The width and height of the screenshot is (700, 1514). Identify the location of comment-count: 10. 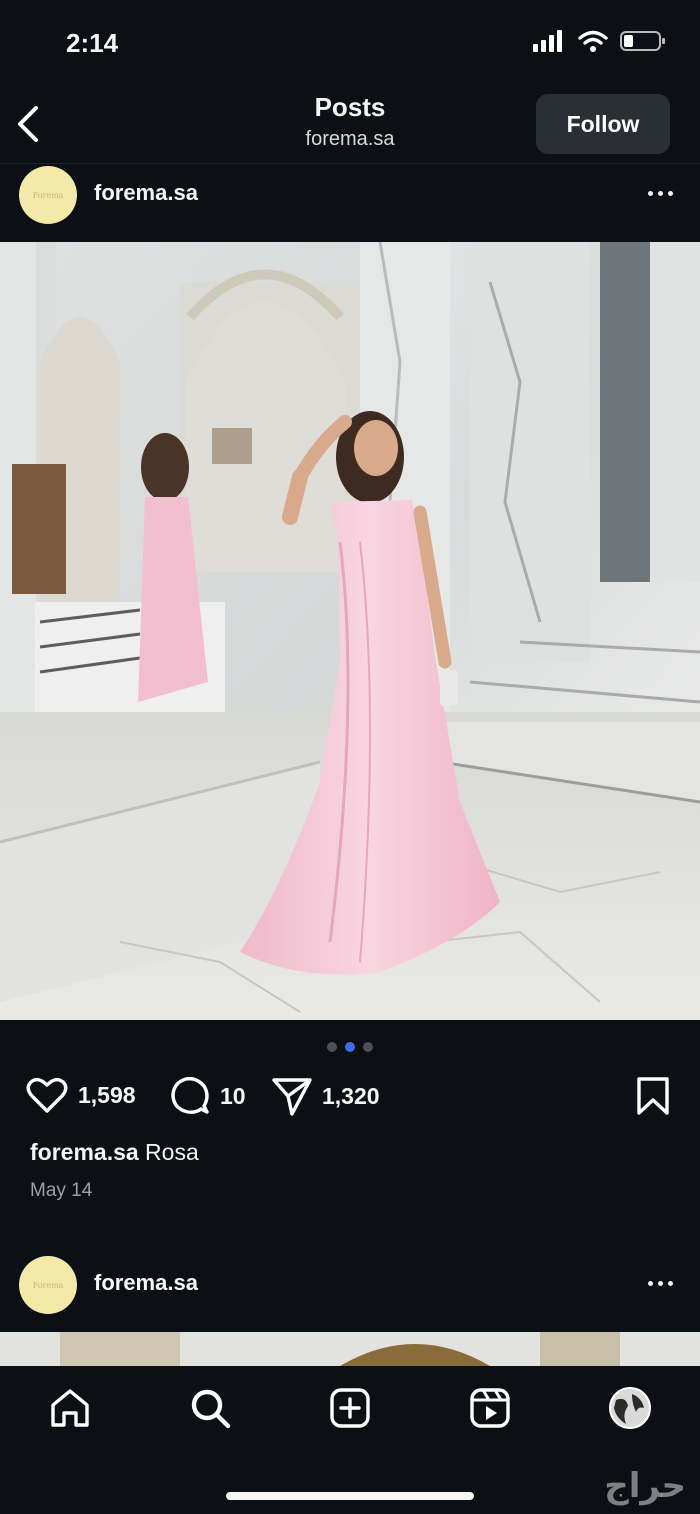
(233, 1095).